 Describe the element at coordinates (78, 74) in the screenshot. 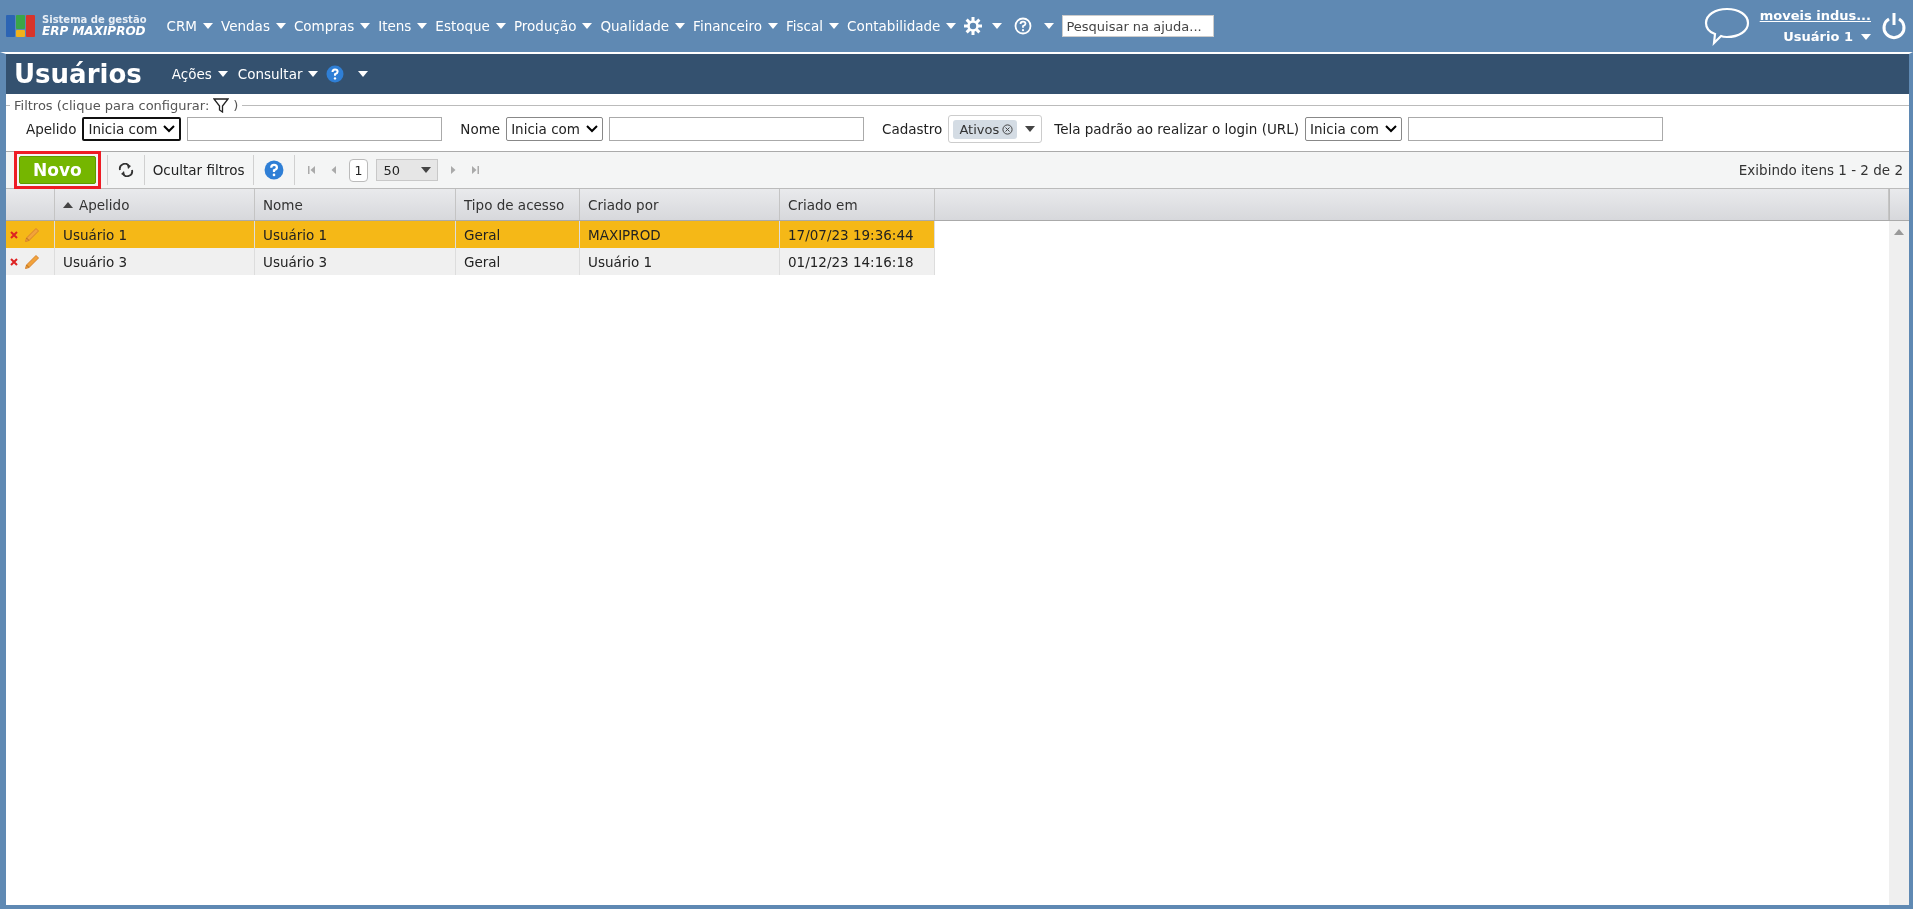

I see `page-title: Usuários` at that location.